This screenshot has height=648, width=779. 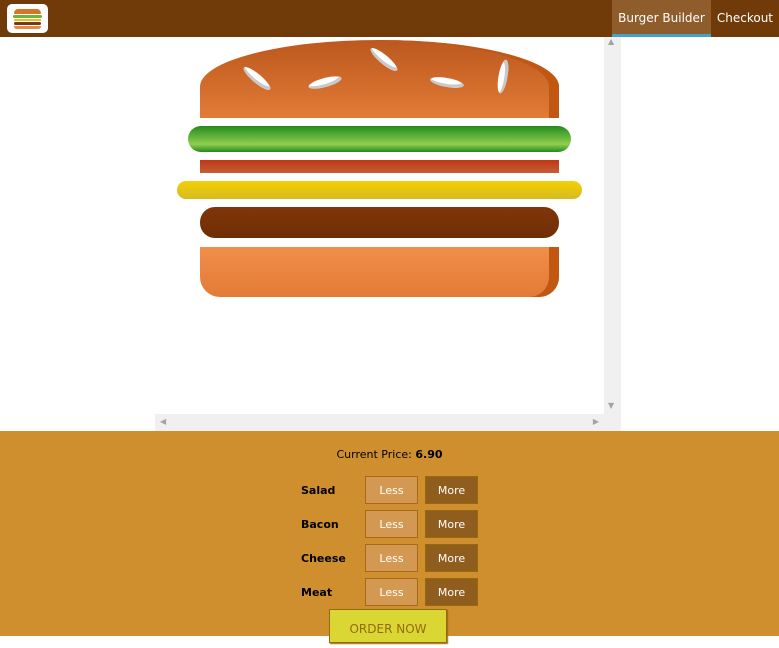 What do you see at coordinates (379, 272) in the screenshot?
I see `bread-bottom` at bounding box center [379, 272].